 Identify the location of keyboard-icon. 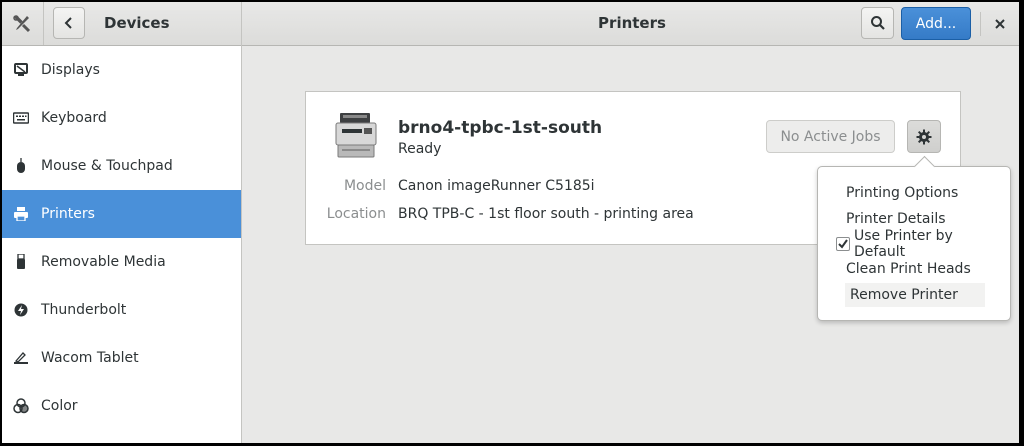
(21, 118).